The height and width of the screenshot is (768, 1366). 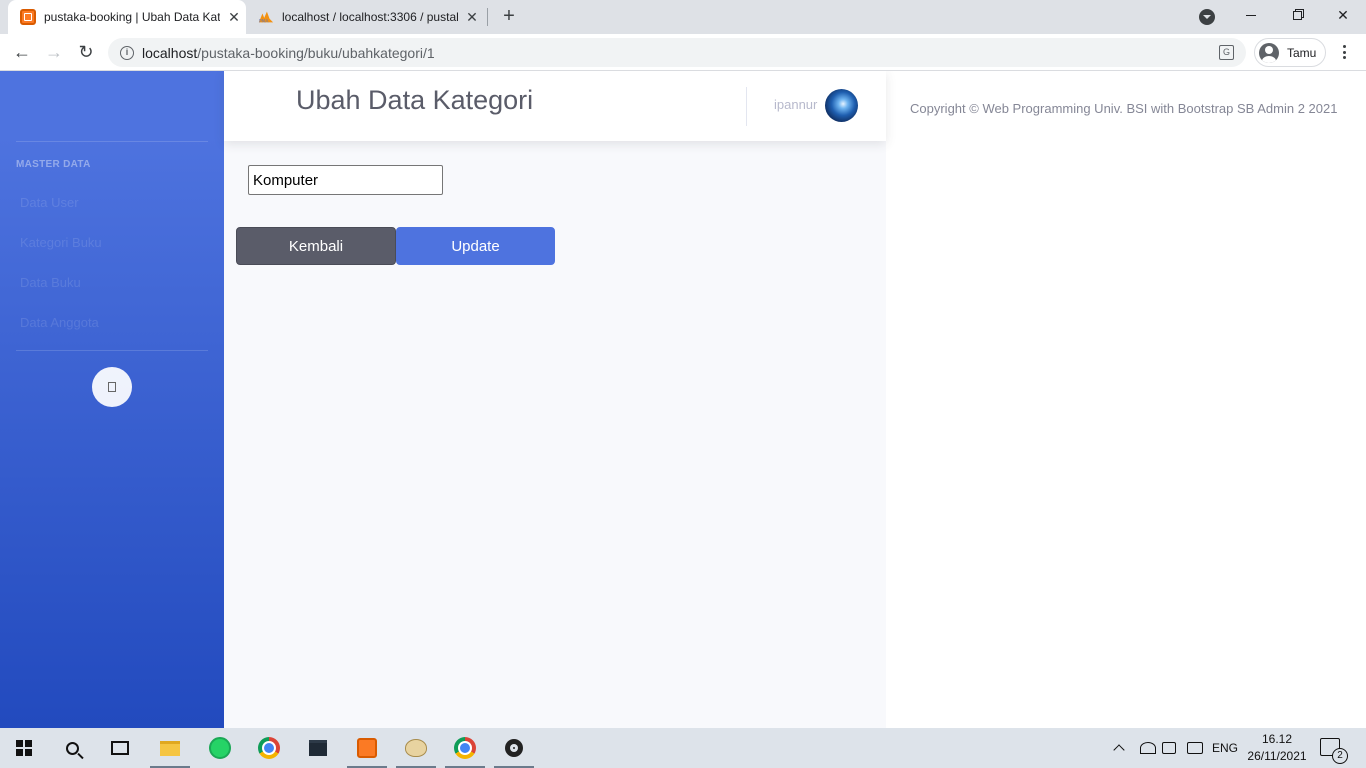 What do you see at coordinates (53, 164) in the screenshot?
I see `sidebar-heading: MASTER DATA` at bounding box center [53, 164].